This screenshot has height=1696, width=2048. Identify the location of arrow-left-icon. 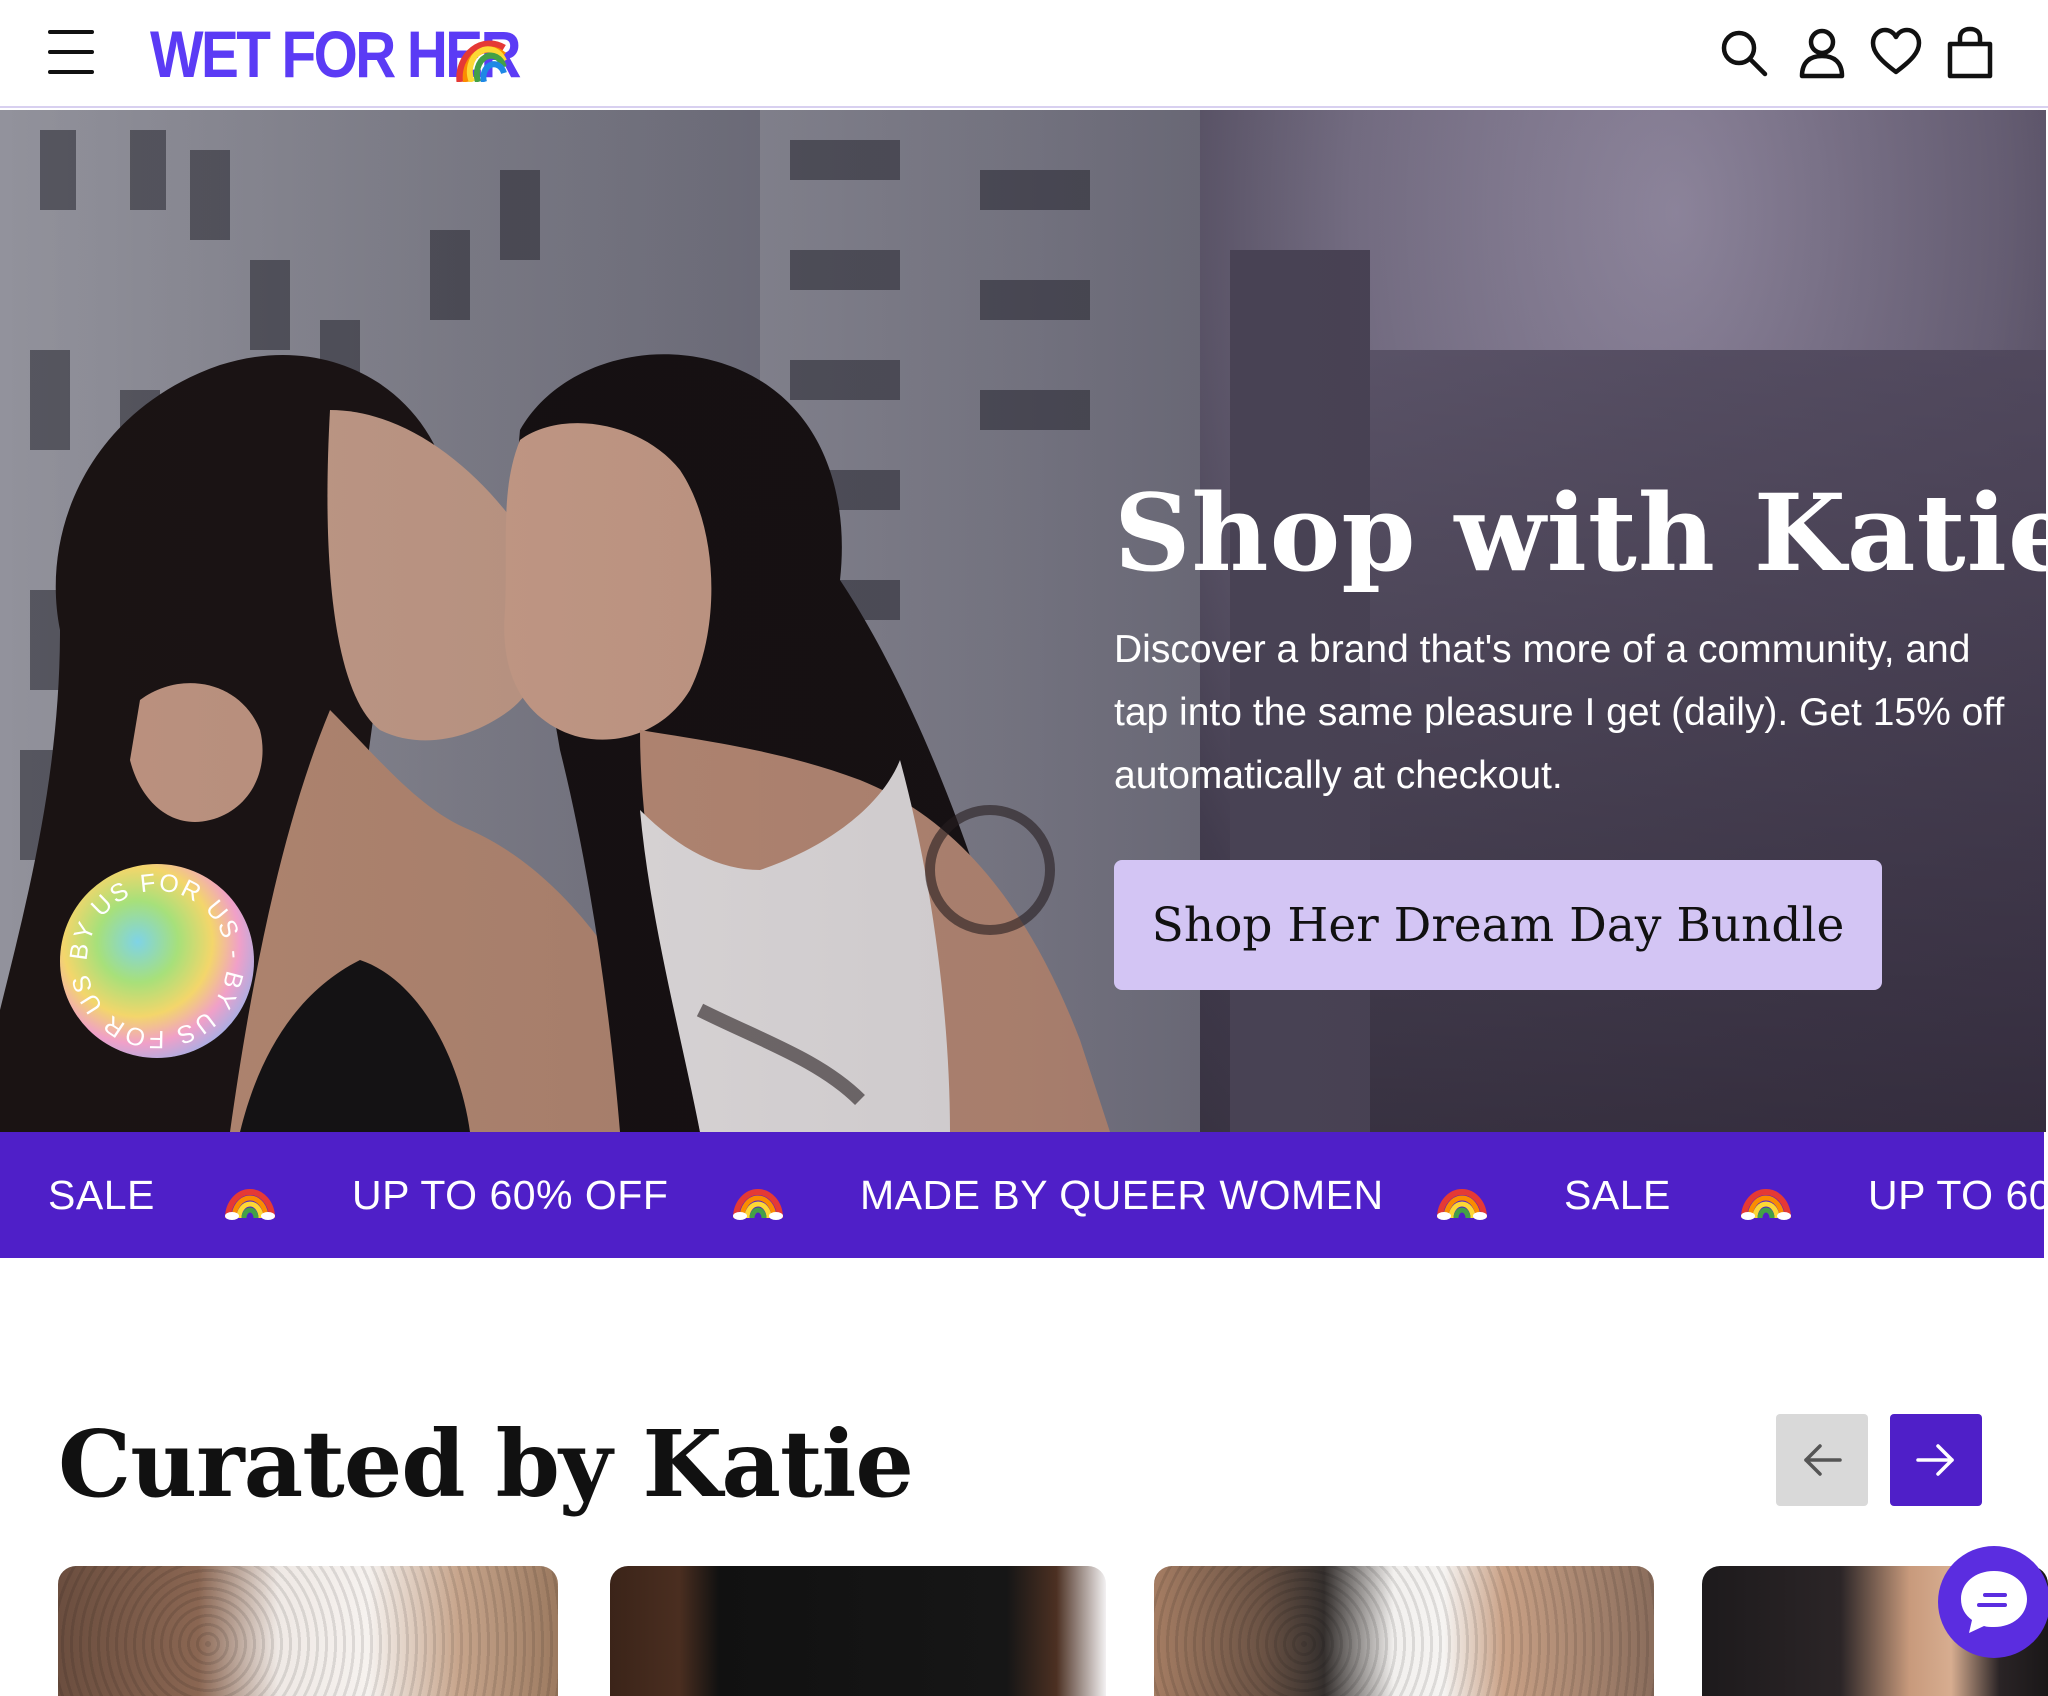
(1823, 1460).